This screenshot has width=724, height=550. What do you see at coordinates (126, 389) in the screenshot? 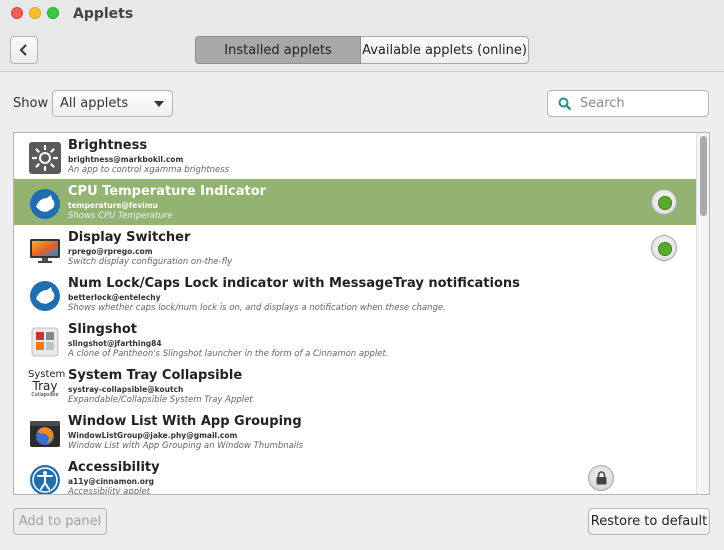
I see `applet-uuid: systray-collapsible@koutch` at bounding box center [126, 389].